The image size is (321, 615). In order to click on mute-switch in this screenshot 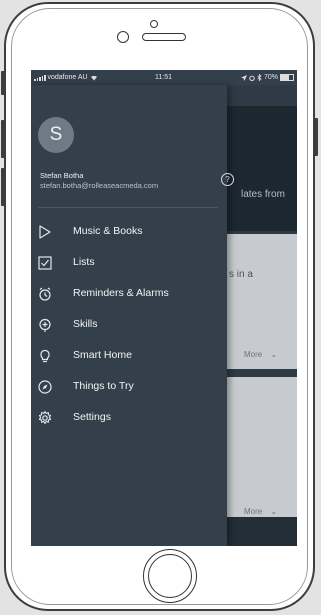, I will do `click(3, 83)`.